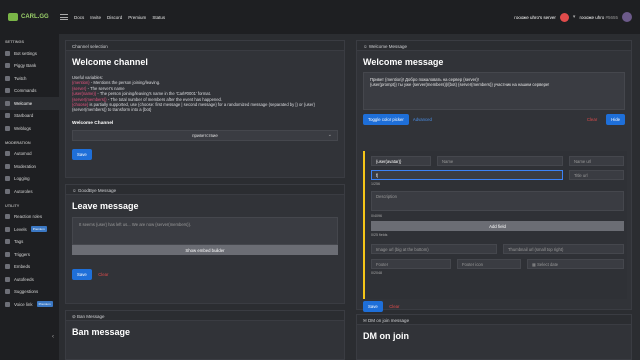 This screenshot has width=640, height=360. Describe the element at coordinates (29, 254) in the screenshot. I see `sidebar-item-triggers: Triggers` at that location.